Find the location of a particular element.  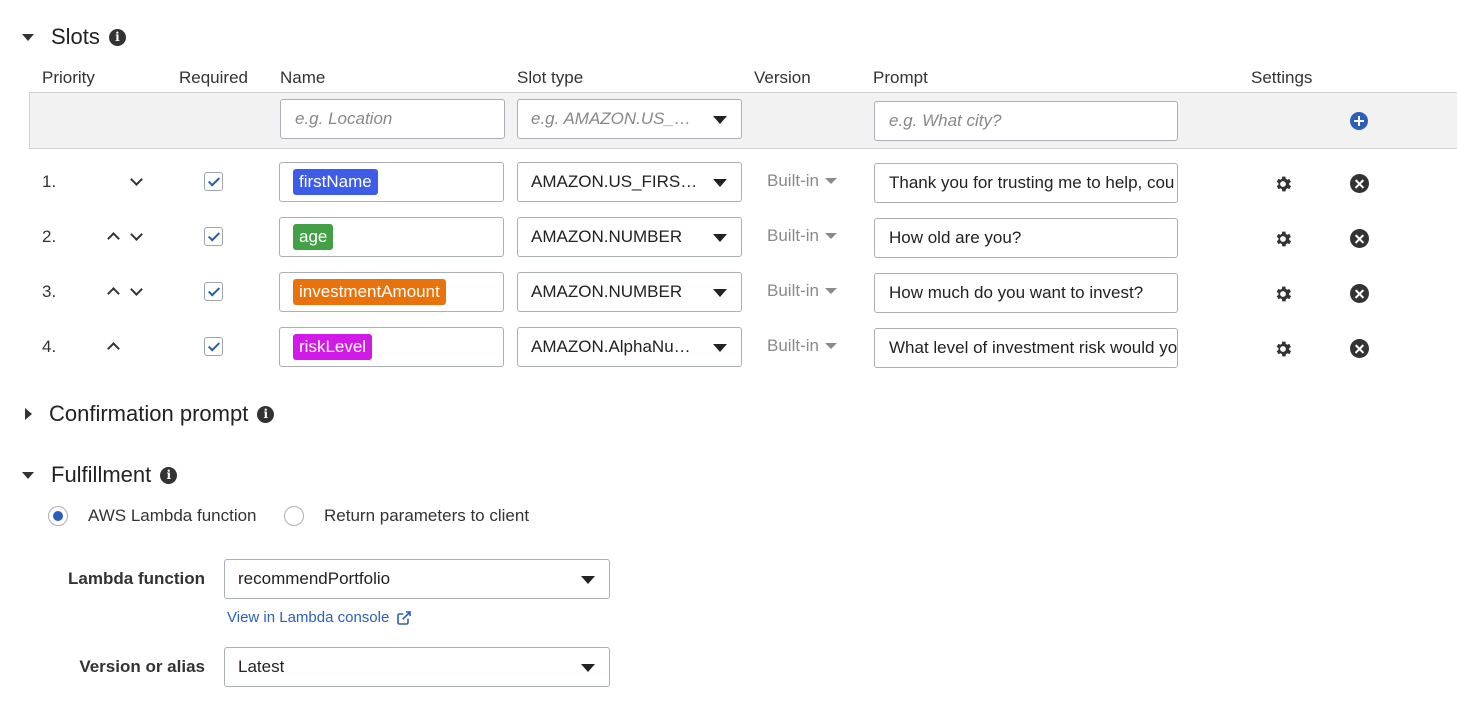

slot-name-field: firstName is located at coordinates (391, 182).